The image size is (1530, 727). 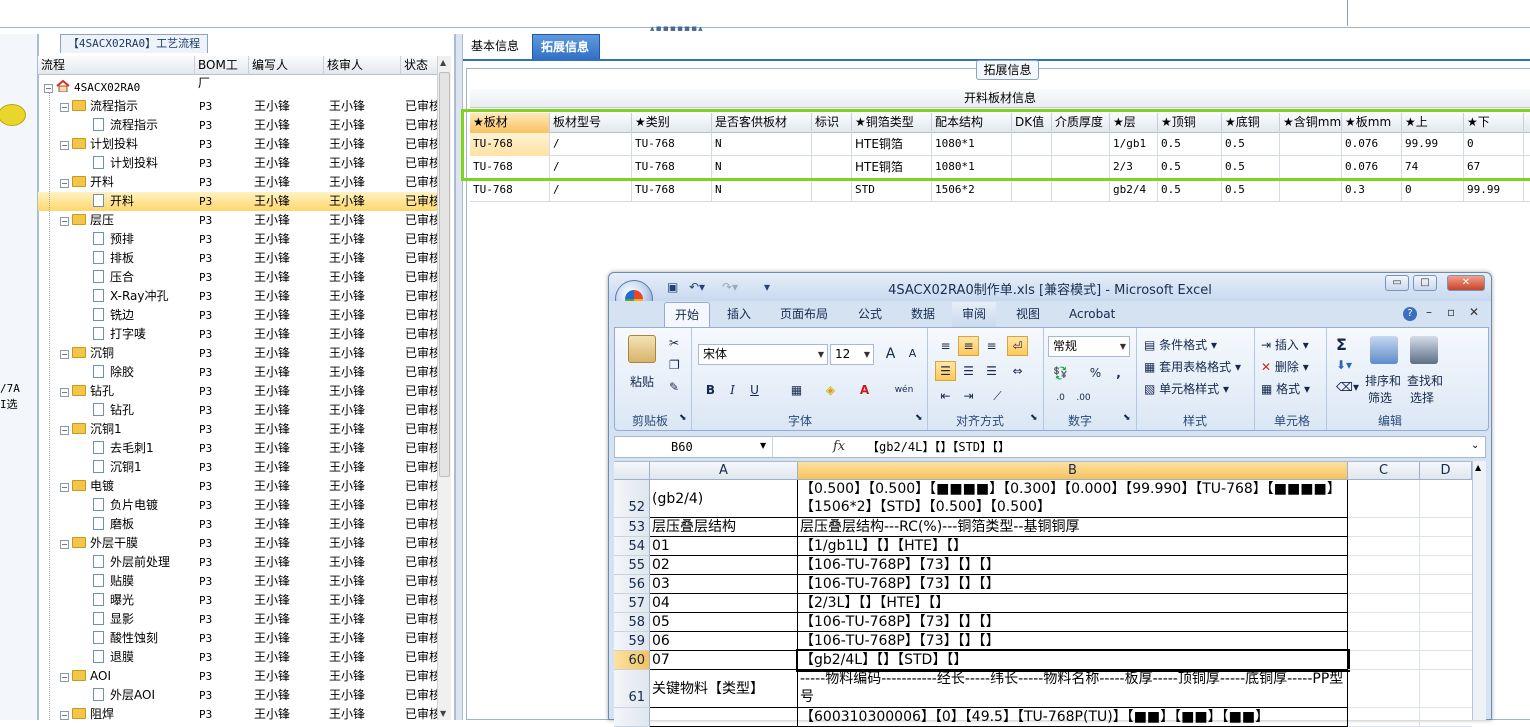 What do you see at coordinates (1384, 471) in the screenshot?
I see `column-header-c: C` at bounding box center [1384, 471].